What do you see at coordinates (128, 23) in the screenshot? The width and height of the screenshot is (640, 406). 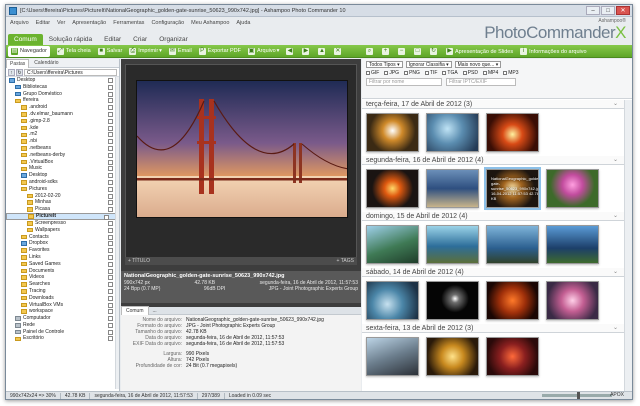 I see `menu-item: Ferramentas` at bounding box center [128, 23].